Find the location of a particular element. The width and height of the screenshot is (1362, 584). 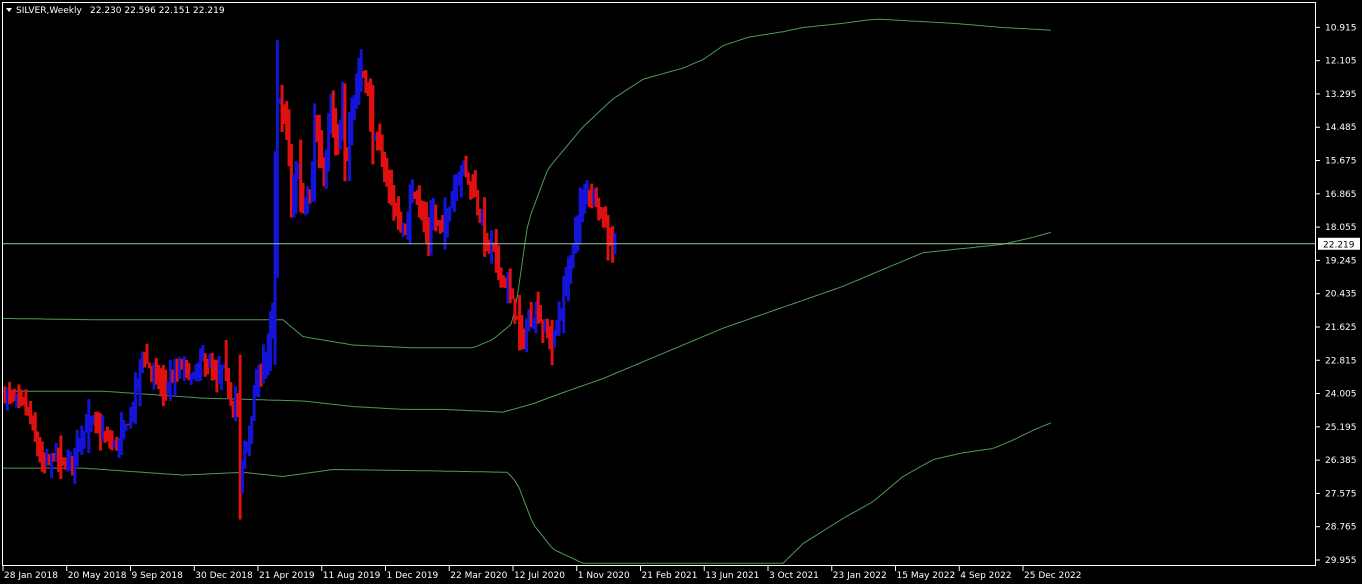

x-tick-label: 9 Sep 2018 is located at coordinates (158, 576).